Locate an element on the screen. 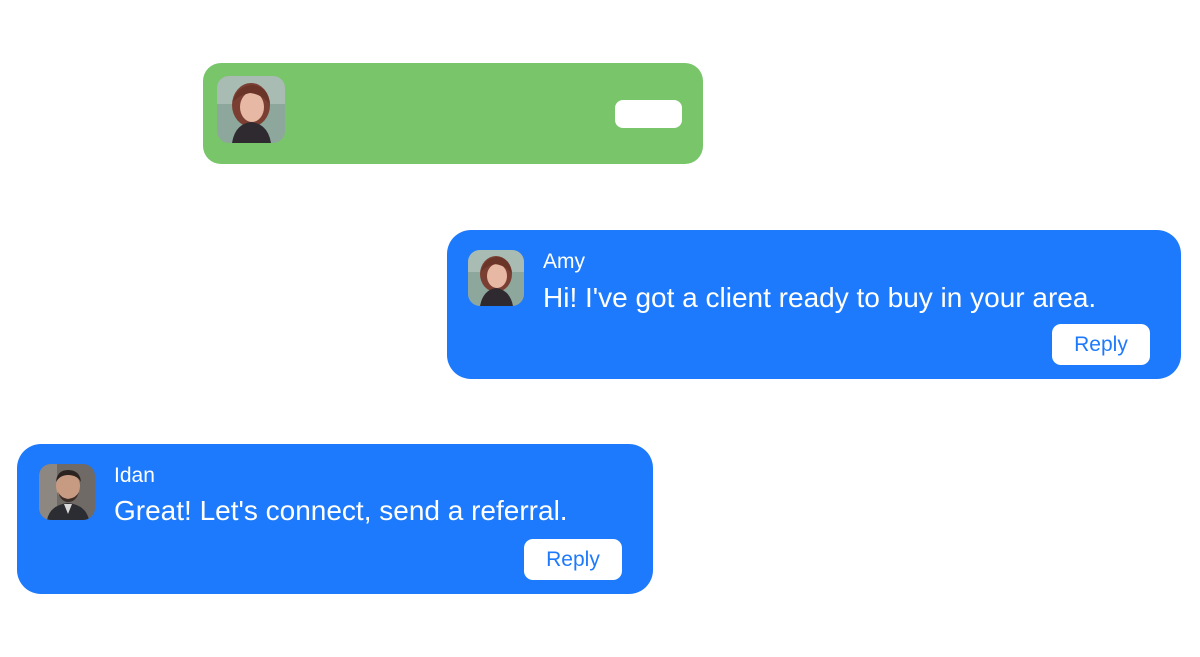 This screenshot has height=657, width=1200. man-avatar-photo-icon is located at coordinates (67, 492).